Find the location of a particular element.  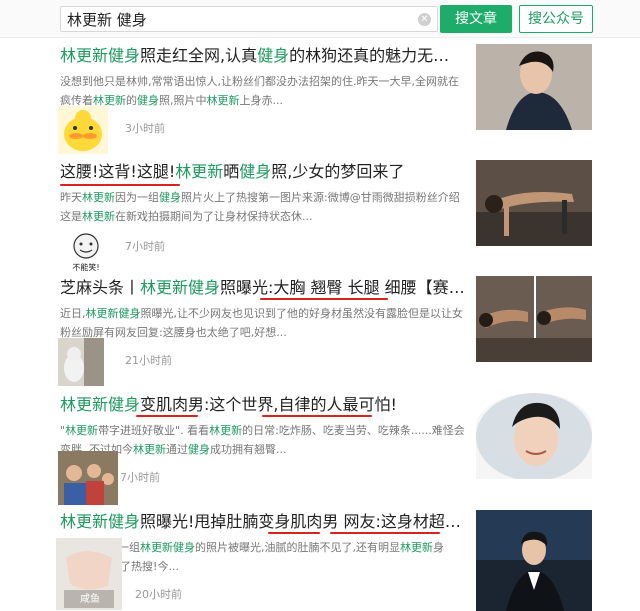

search-bar: ✕ 搜文章 搜公众号 is located at coordinates (320, 19).